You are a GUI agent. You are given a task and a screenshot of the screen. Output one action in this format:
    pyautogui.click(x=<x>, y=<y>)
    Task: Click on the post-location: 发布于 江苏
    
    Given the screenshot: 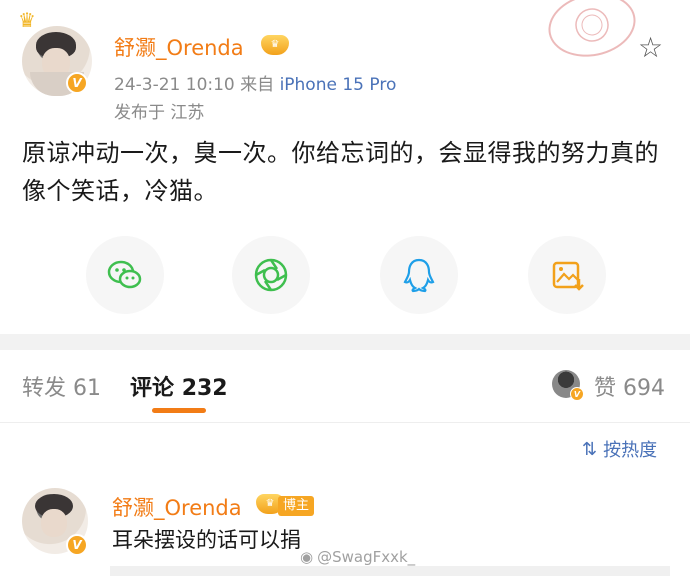 What is the action you would take?
    pyautogui.click(x=159, y=113)
    